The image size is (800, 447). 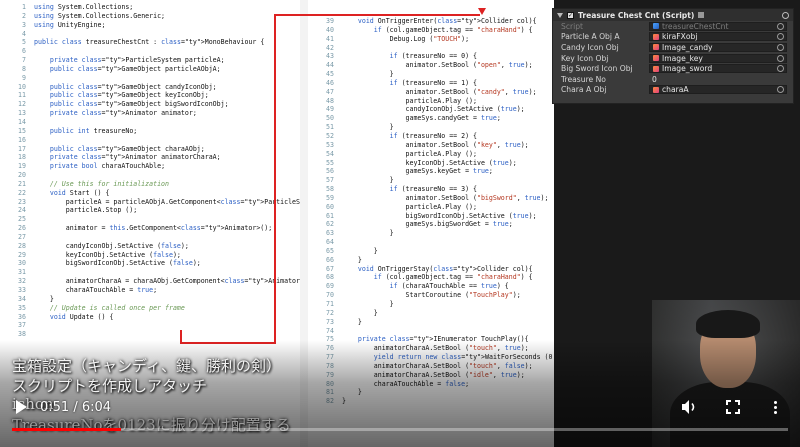 What do you see at coordinates (330, 259) in the screenshot?
I see `line-number: 66` at bounding box center [330, 259].